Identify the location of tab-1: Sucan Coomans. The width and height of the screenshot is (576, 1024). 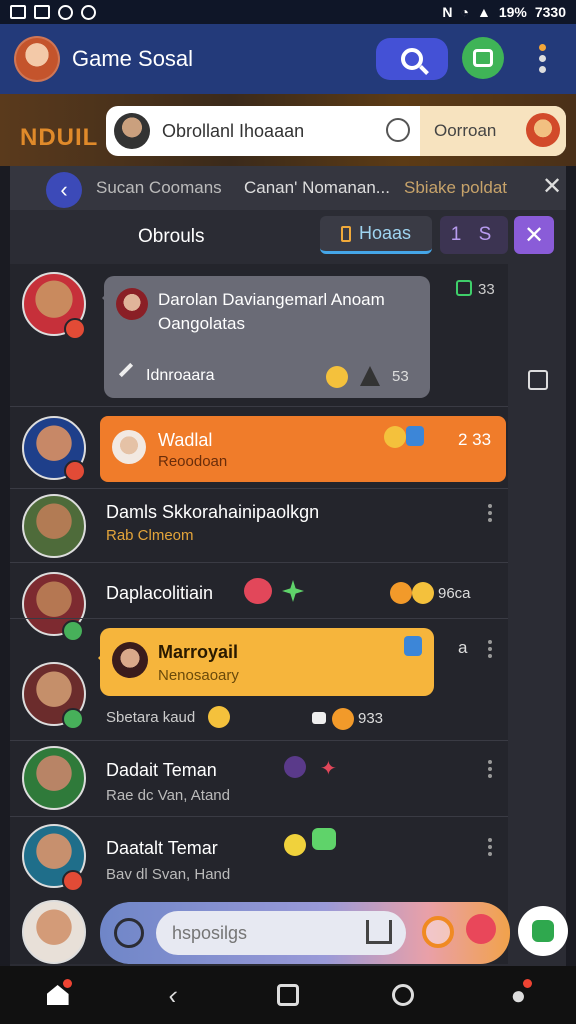
(159, 188).